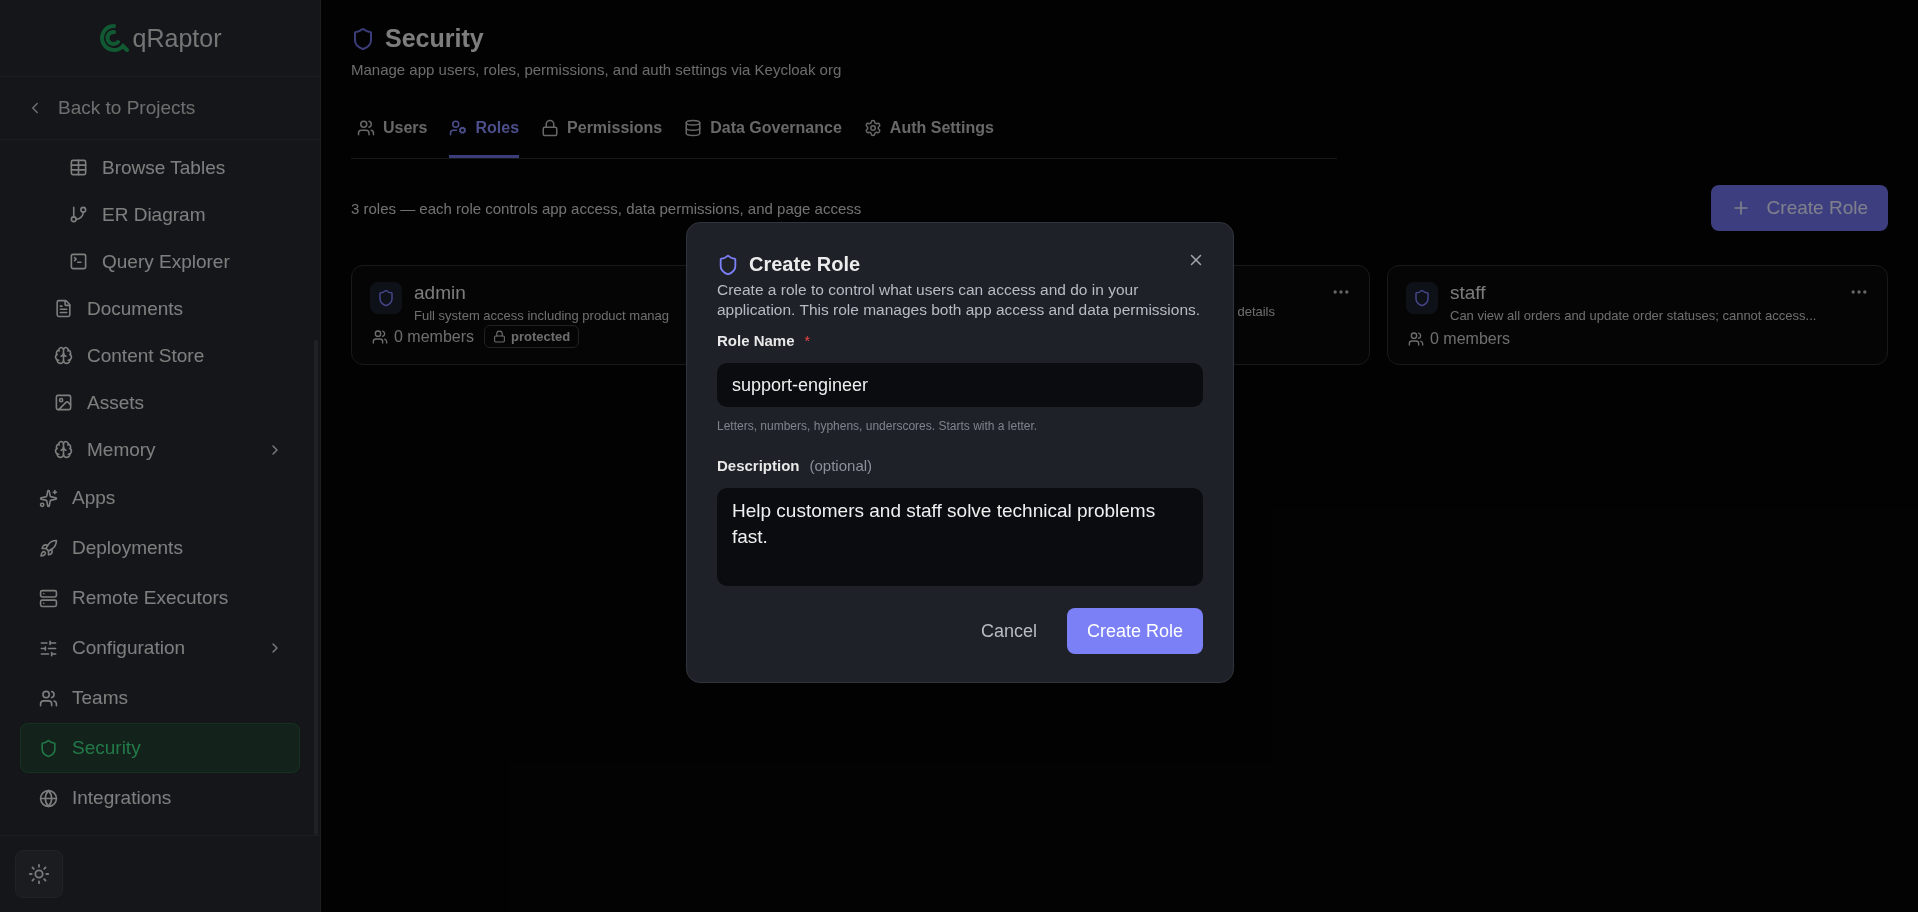 The height and width of the screenshot is (912, 1918). Describe the element at coordinates (693, 127) in the screenshot. I see `database-icon` at that location.